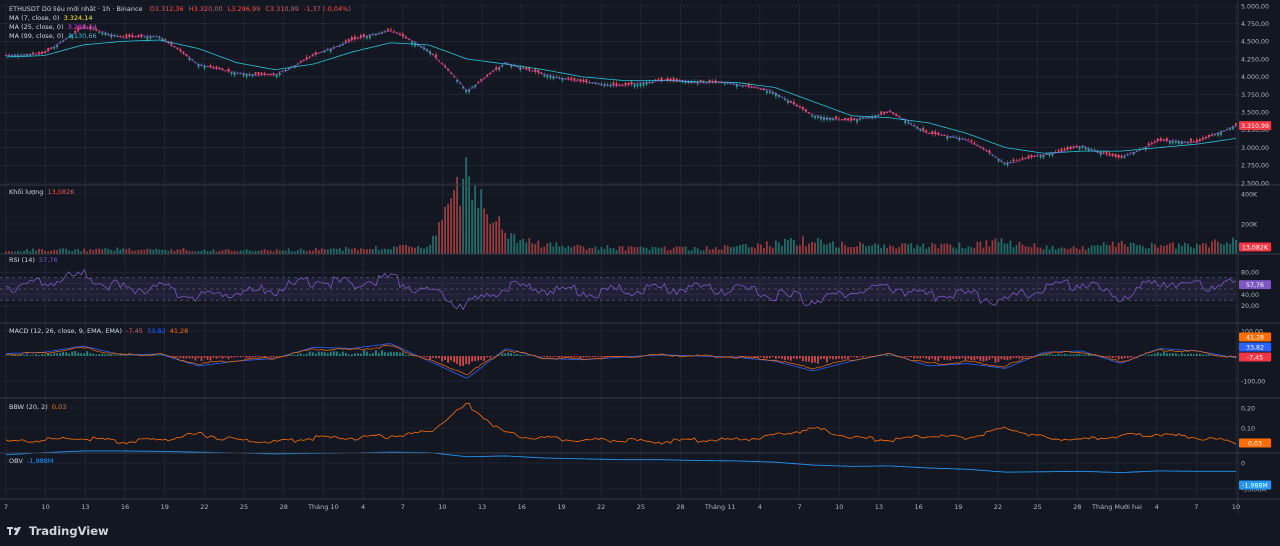  What do you see at coordinates (180, 36) in the screenshot?
I see `ma99-legend: MA (99, close, 0) 3.130,66` at bounding box center [180, 36].